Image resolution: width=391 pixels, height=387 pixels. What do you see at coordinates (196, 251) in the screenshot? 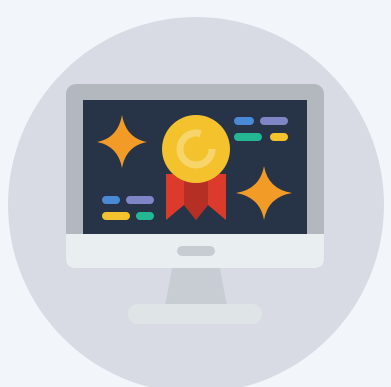
I see `power-button` at bounding box center [196, 251].